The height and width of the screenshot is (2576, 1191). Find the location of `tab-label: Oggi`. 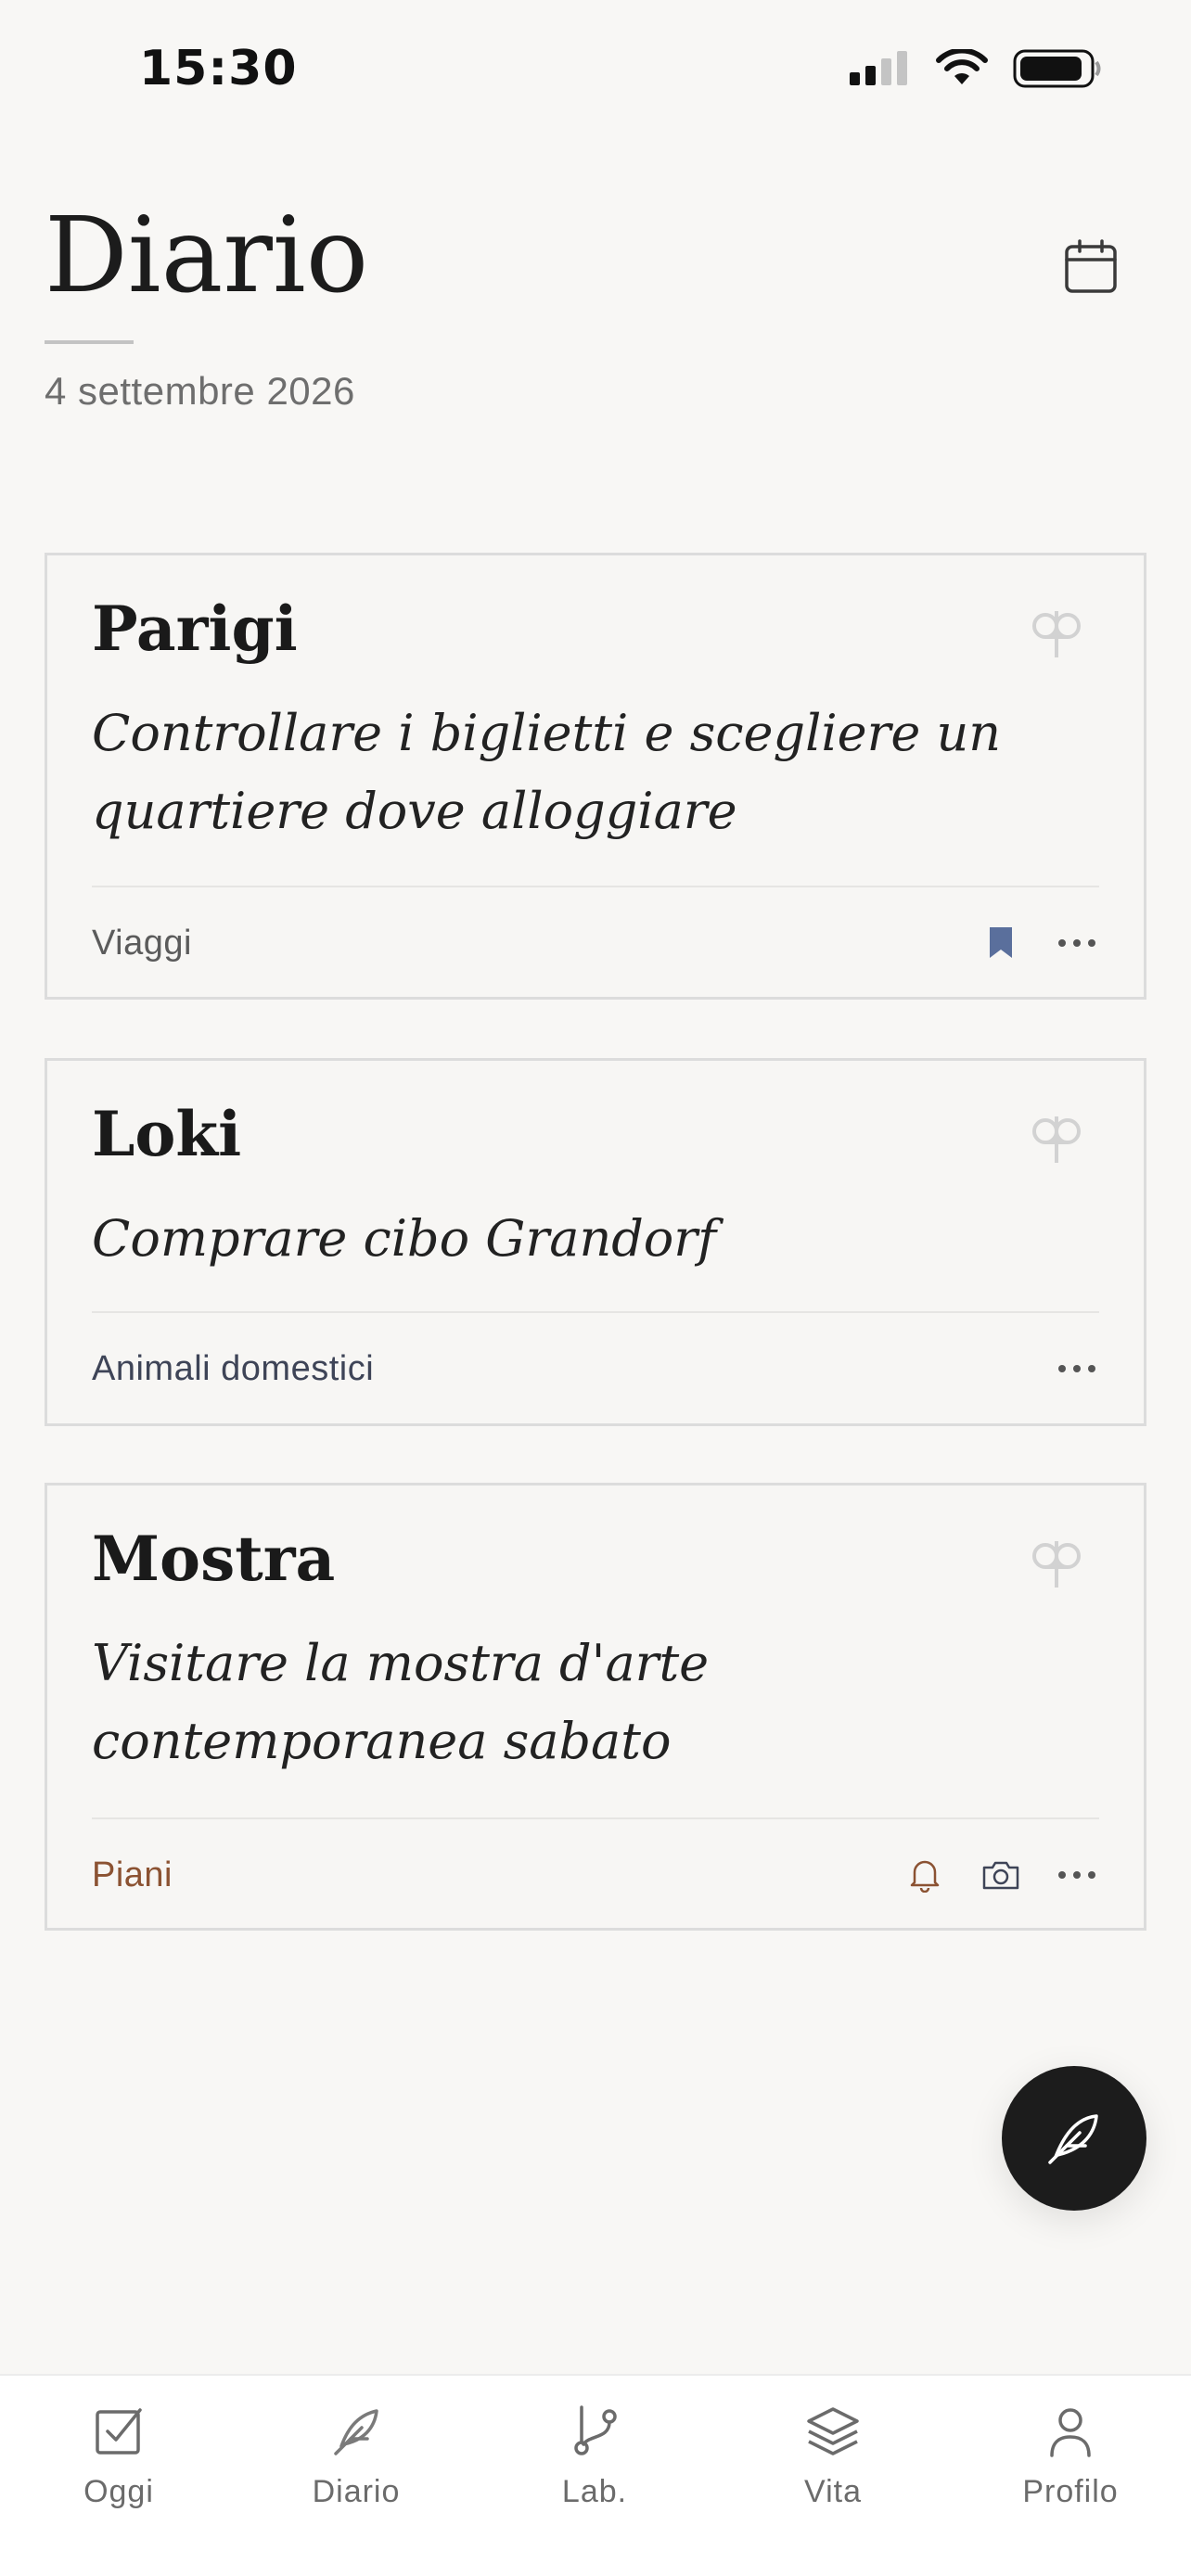

tab-label: Oggi is located at coordinates (118, 2491).